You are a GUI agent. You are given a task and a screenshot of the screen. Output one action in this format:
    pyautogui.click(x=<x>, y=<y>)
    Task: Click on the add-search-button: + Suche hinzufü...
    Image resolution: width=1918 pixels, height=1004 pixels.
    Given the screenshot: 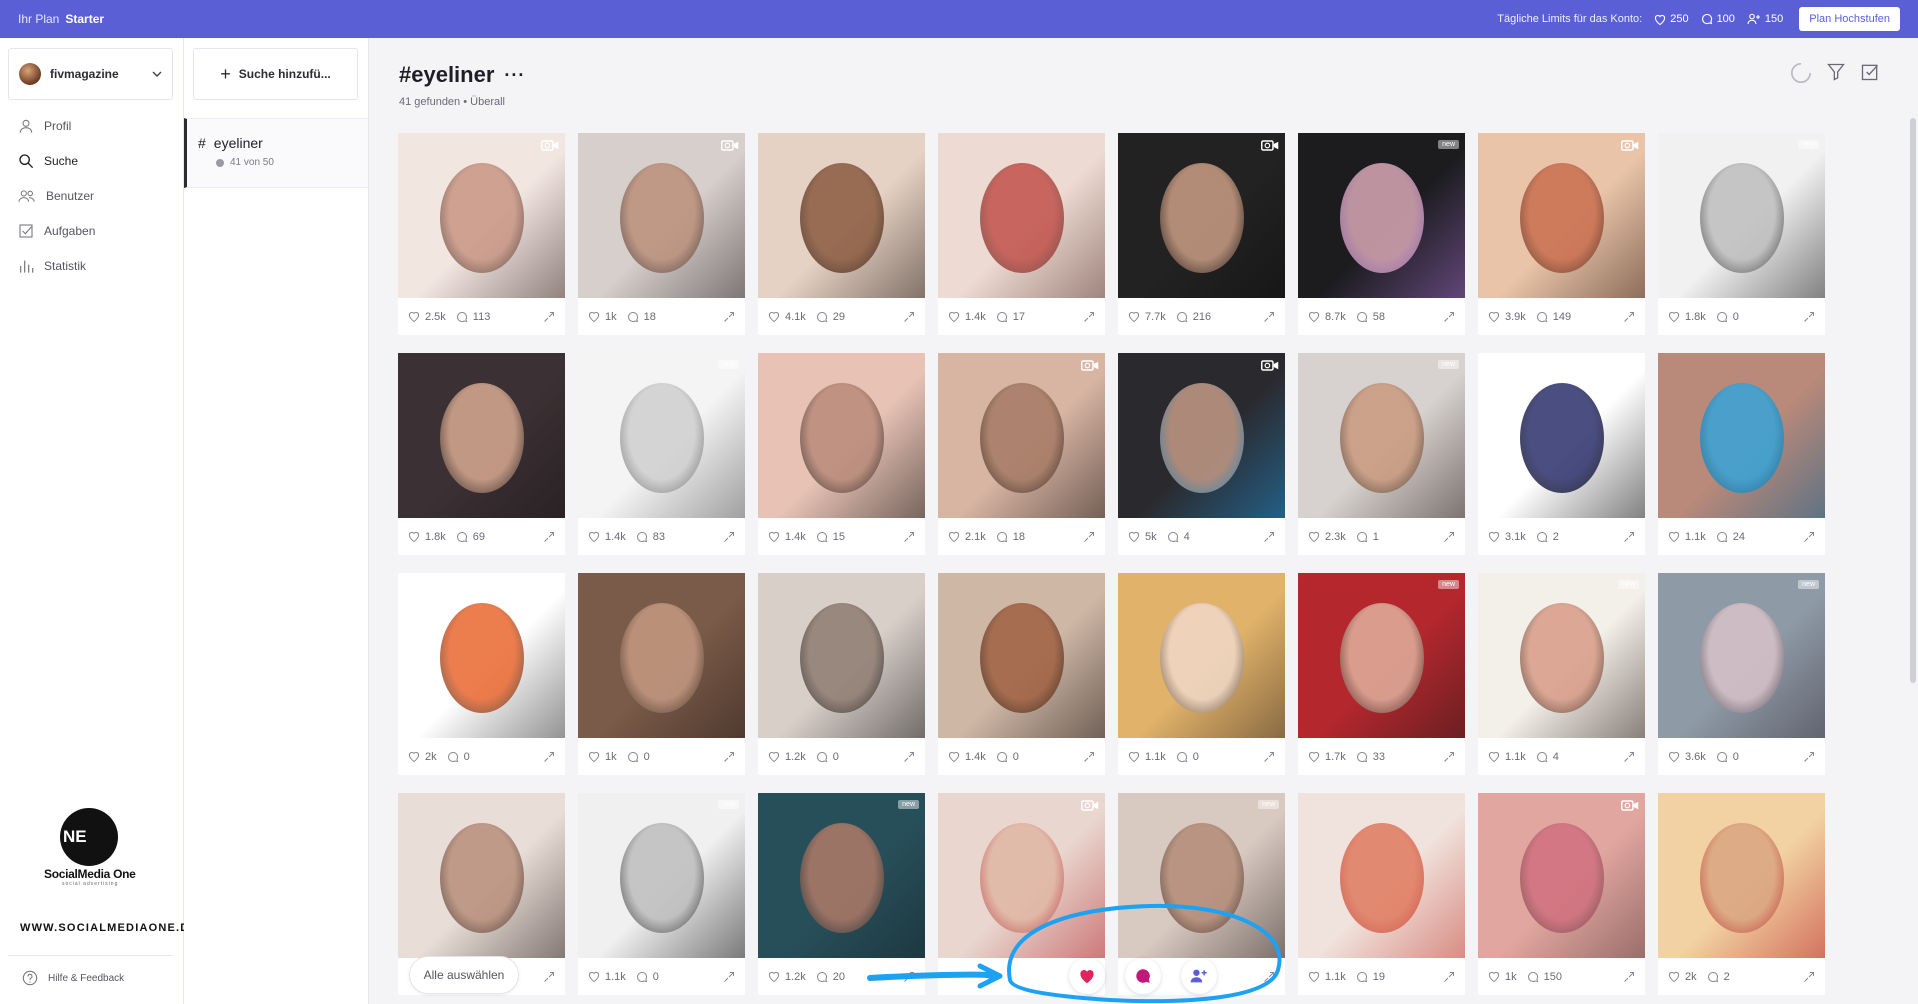 What is the action you would take?
    pyautogui.click(x=275, y=74)
    